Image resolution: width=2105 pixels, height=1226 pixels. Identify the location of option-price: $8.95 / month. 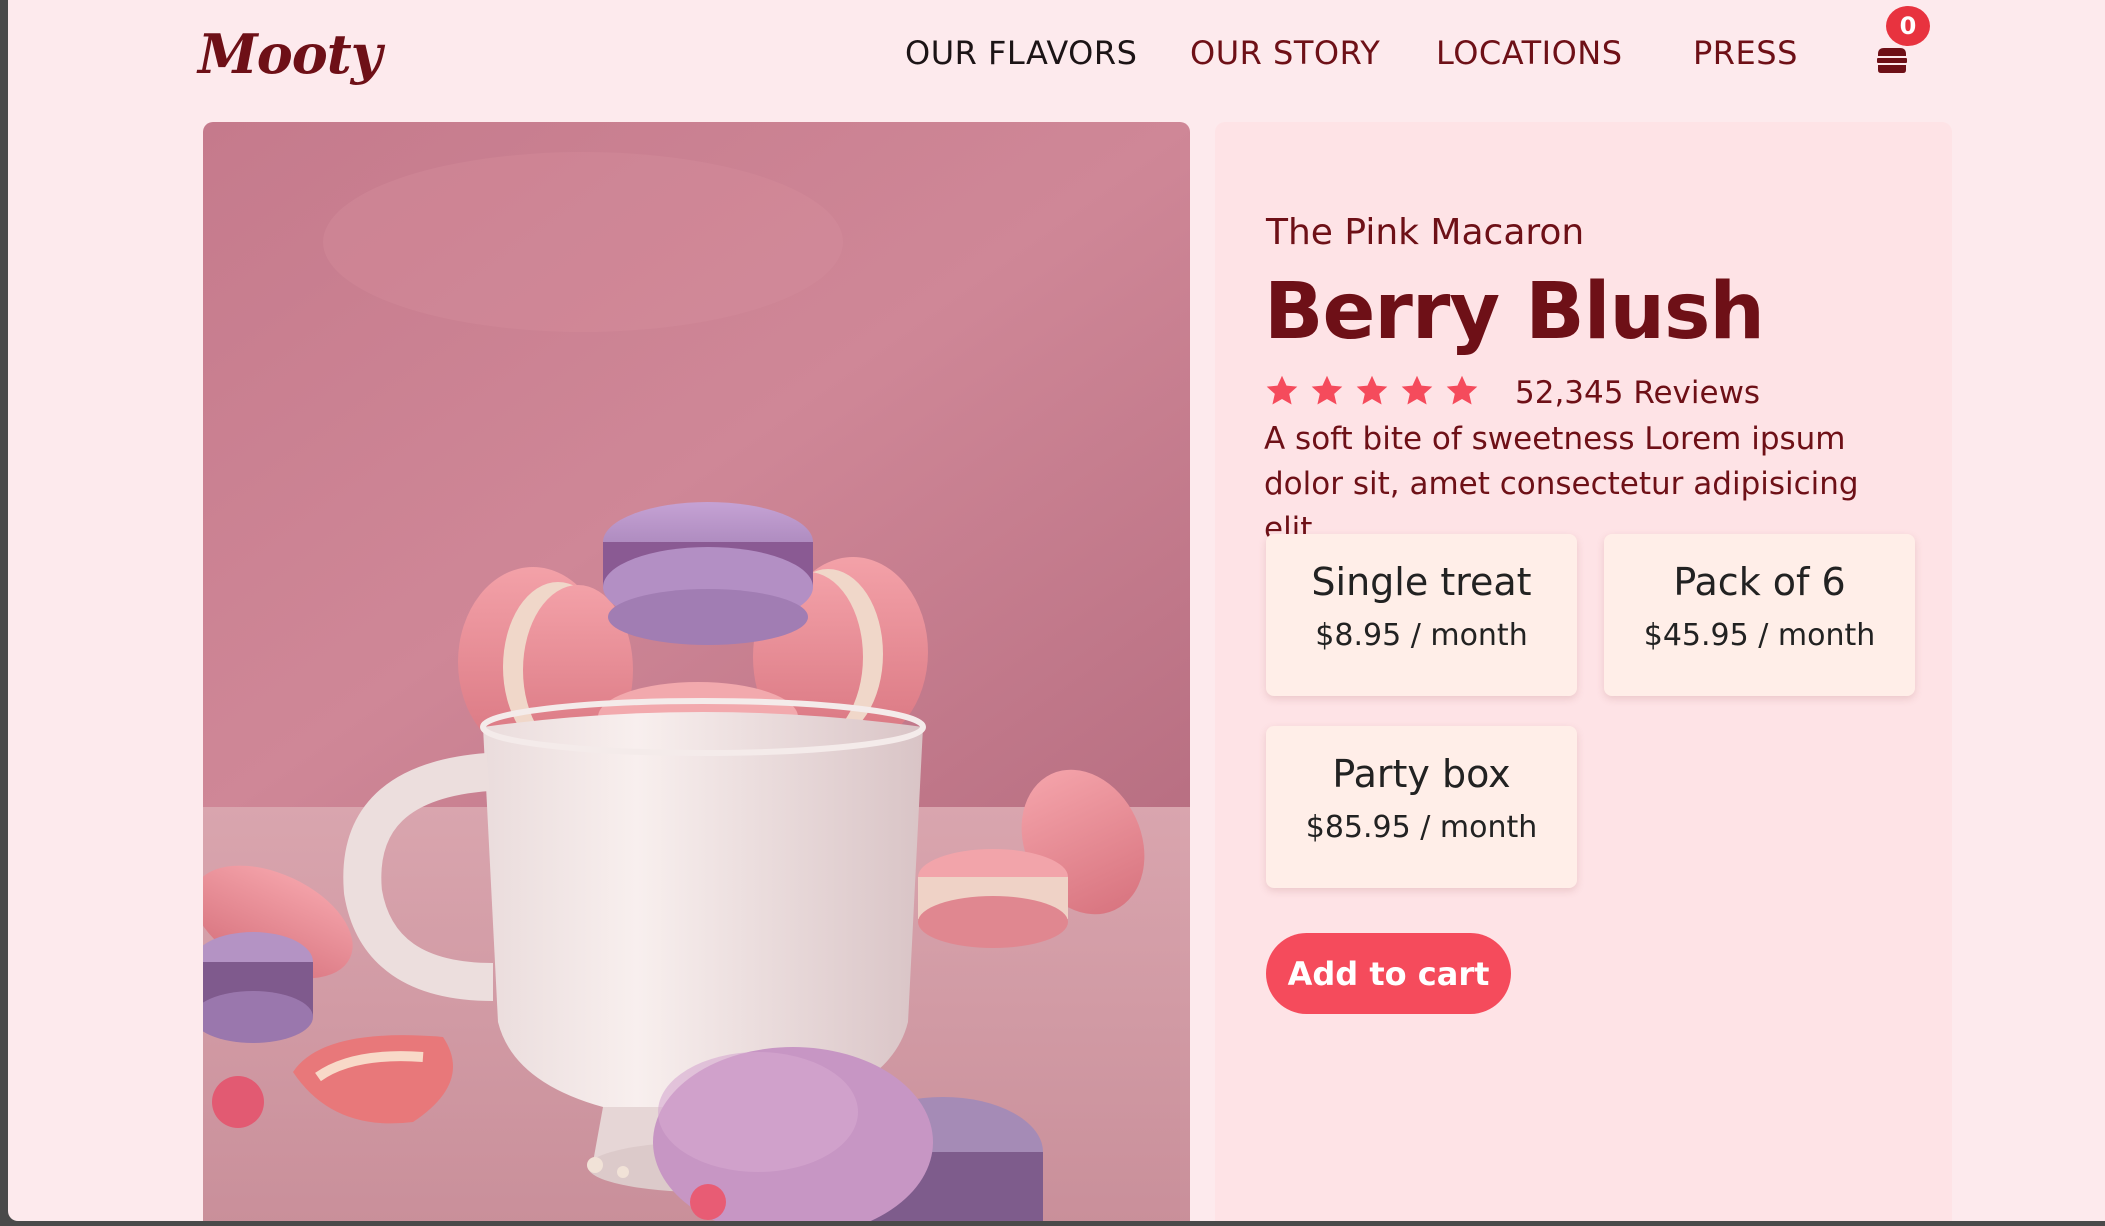
(1421, 635).